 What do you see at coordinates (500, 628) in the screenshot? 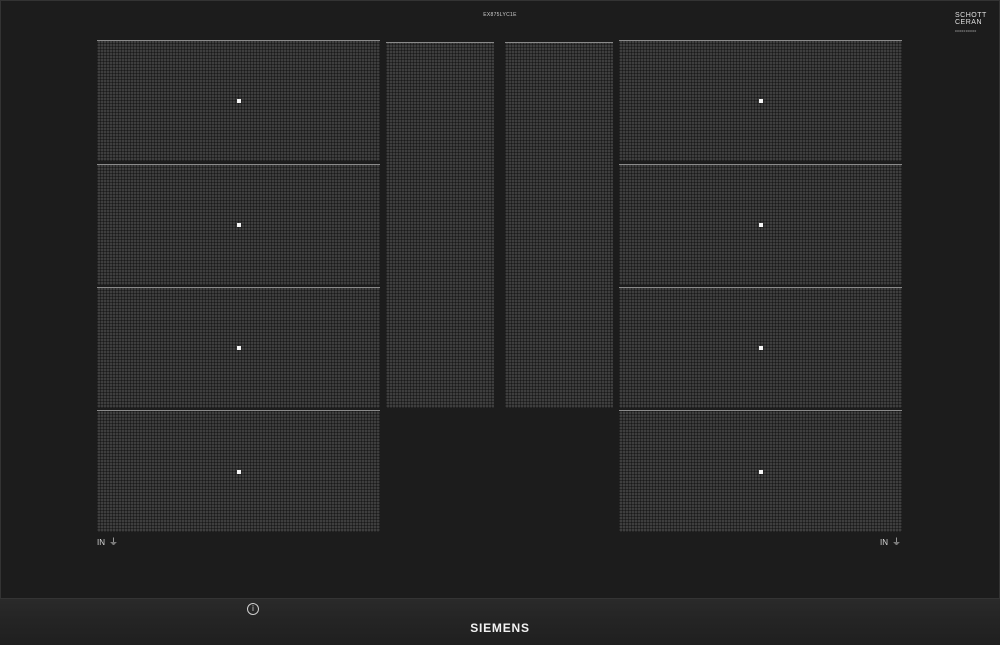
I see `brand-logo: SIEMENS` at bounding box center [500, 628].